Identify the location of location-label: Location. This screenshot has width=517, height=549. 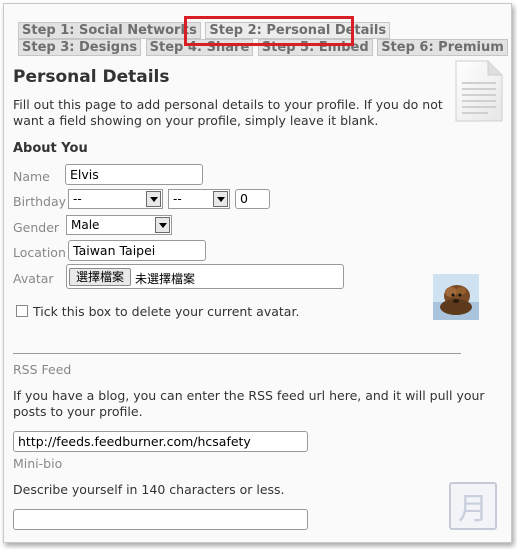
(39, 252).